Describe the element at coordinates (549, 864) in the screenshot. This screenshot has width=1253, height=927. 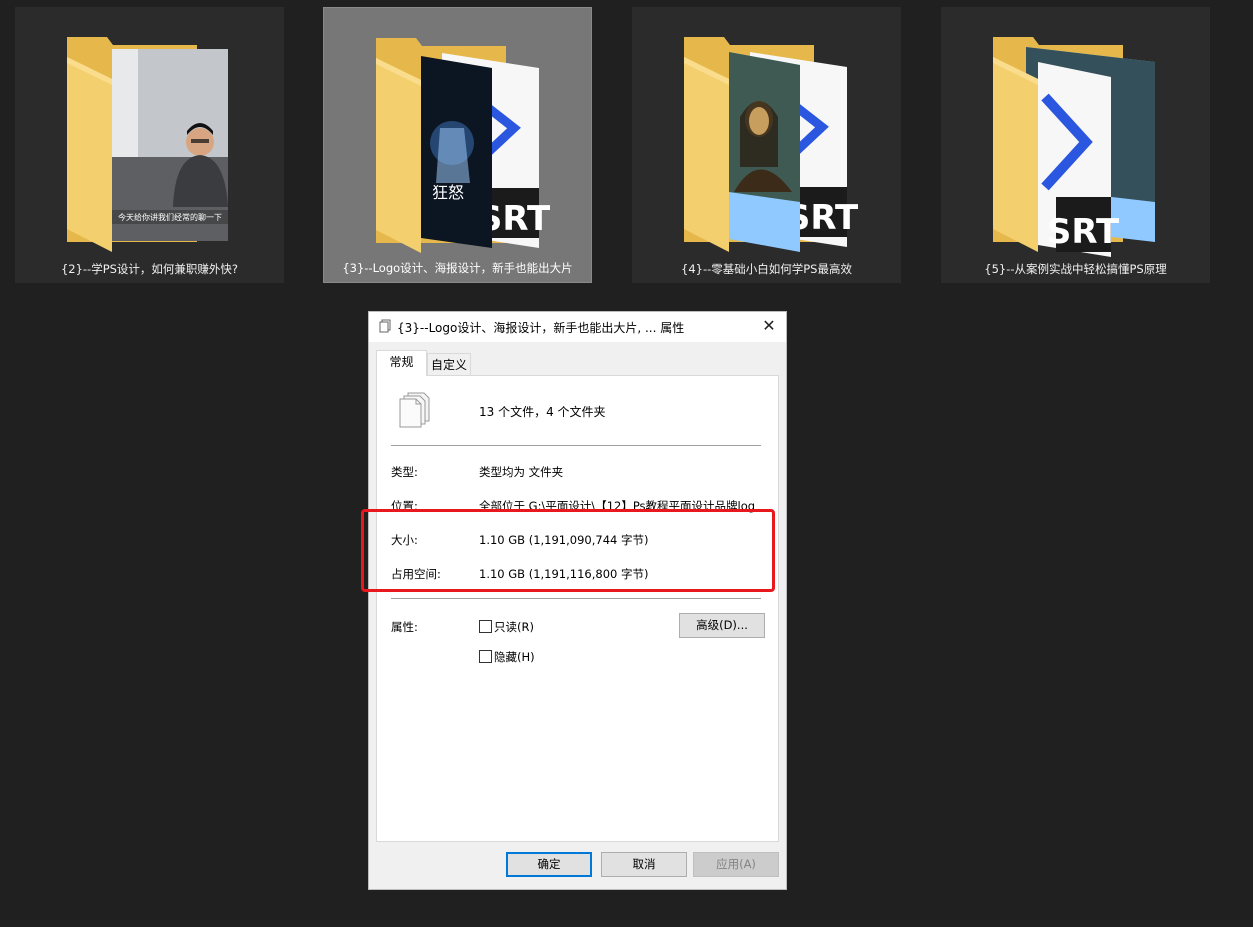
I see `ok-button: 确定` at that location.